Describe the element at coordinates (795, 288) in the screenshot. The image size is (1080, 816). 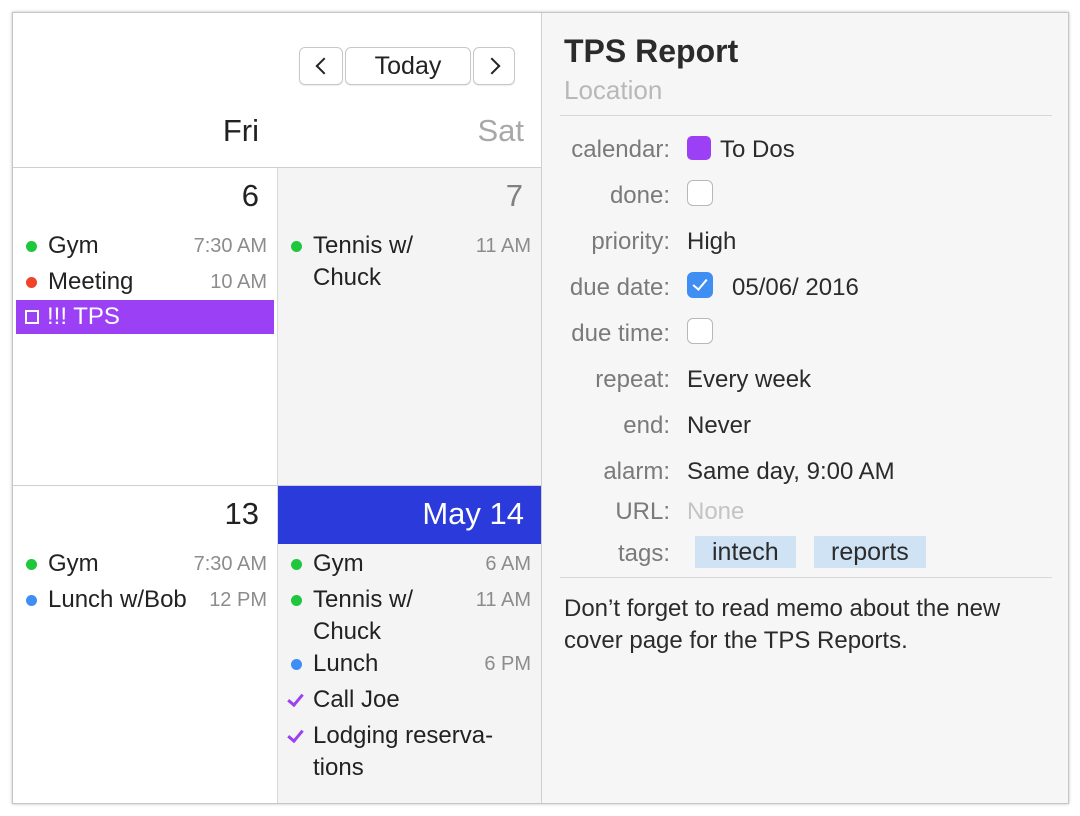
I see `due-date-field: 05/06/ 2016` at that location.